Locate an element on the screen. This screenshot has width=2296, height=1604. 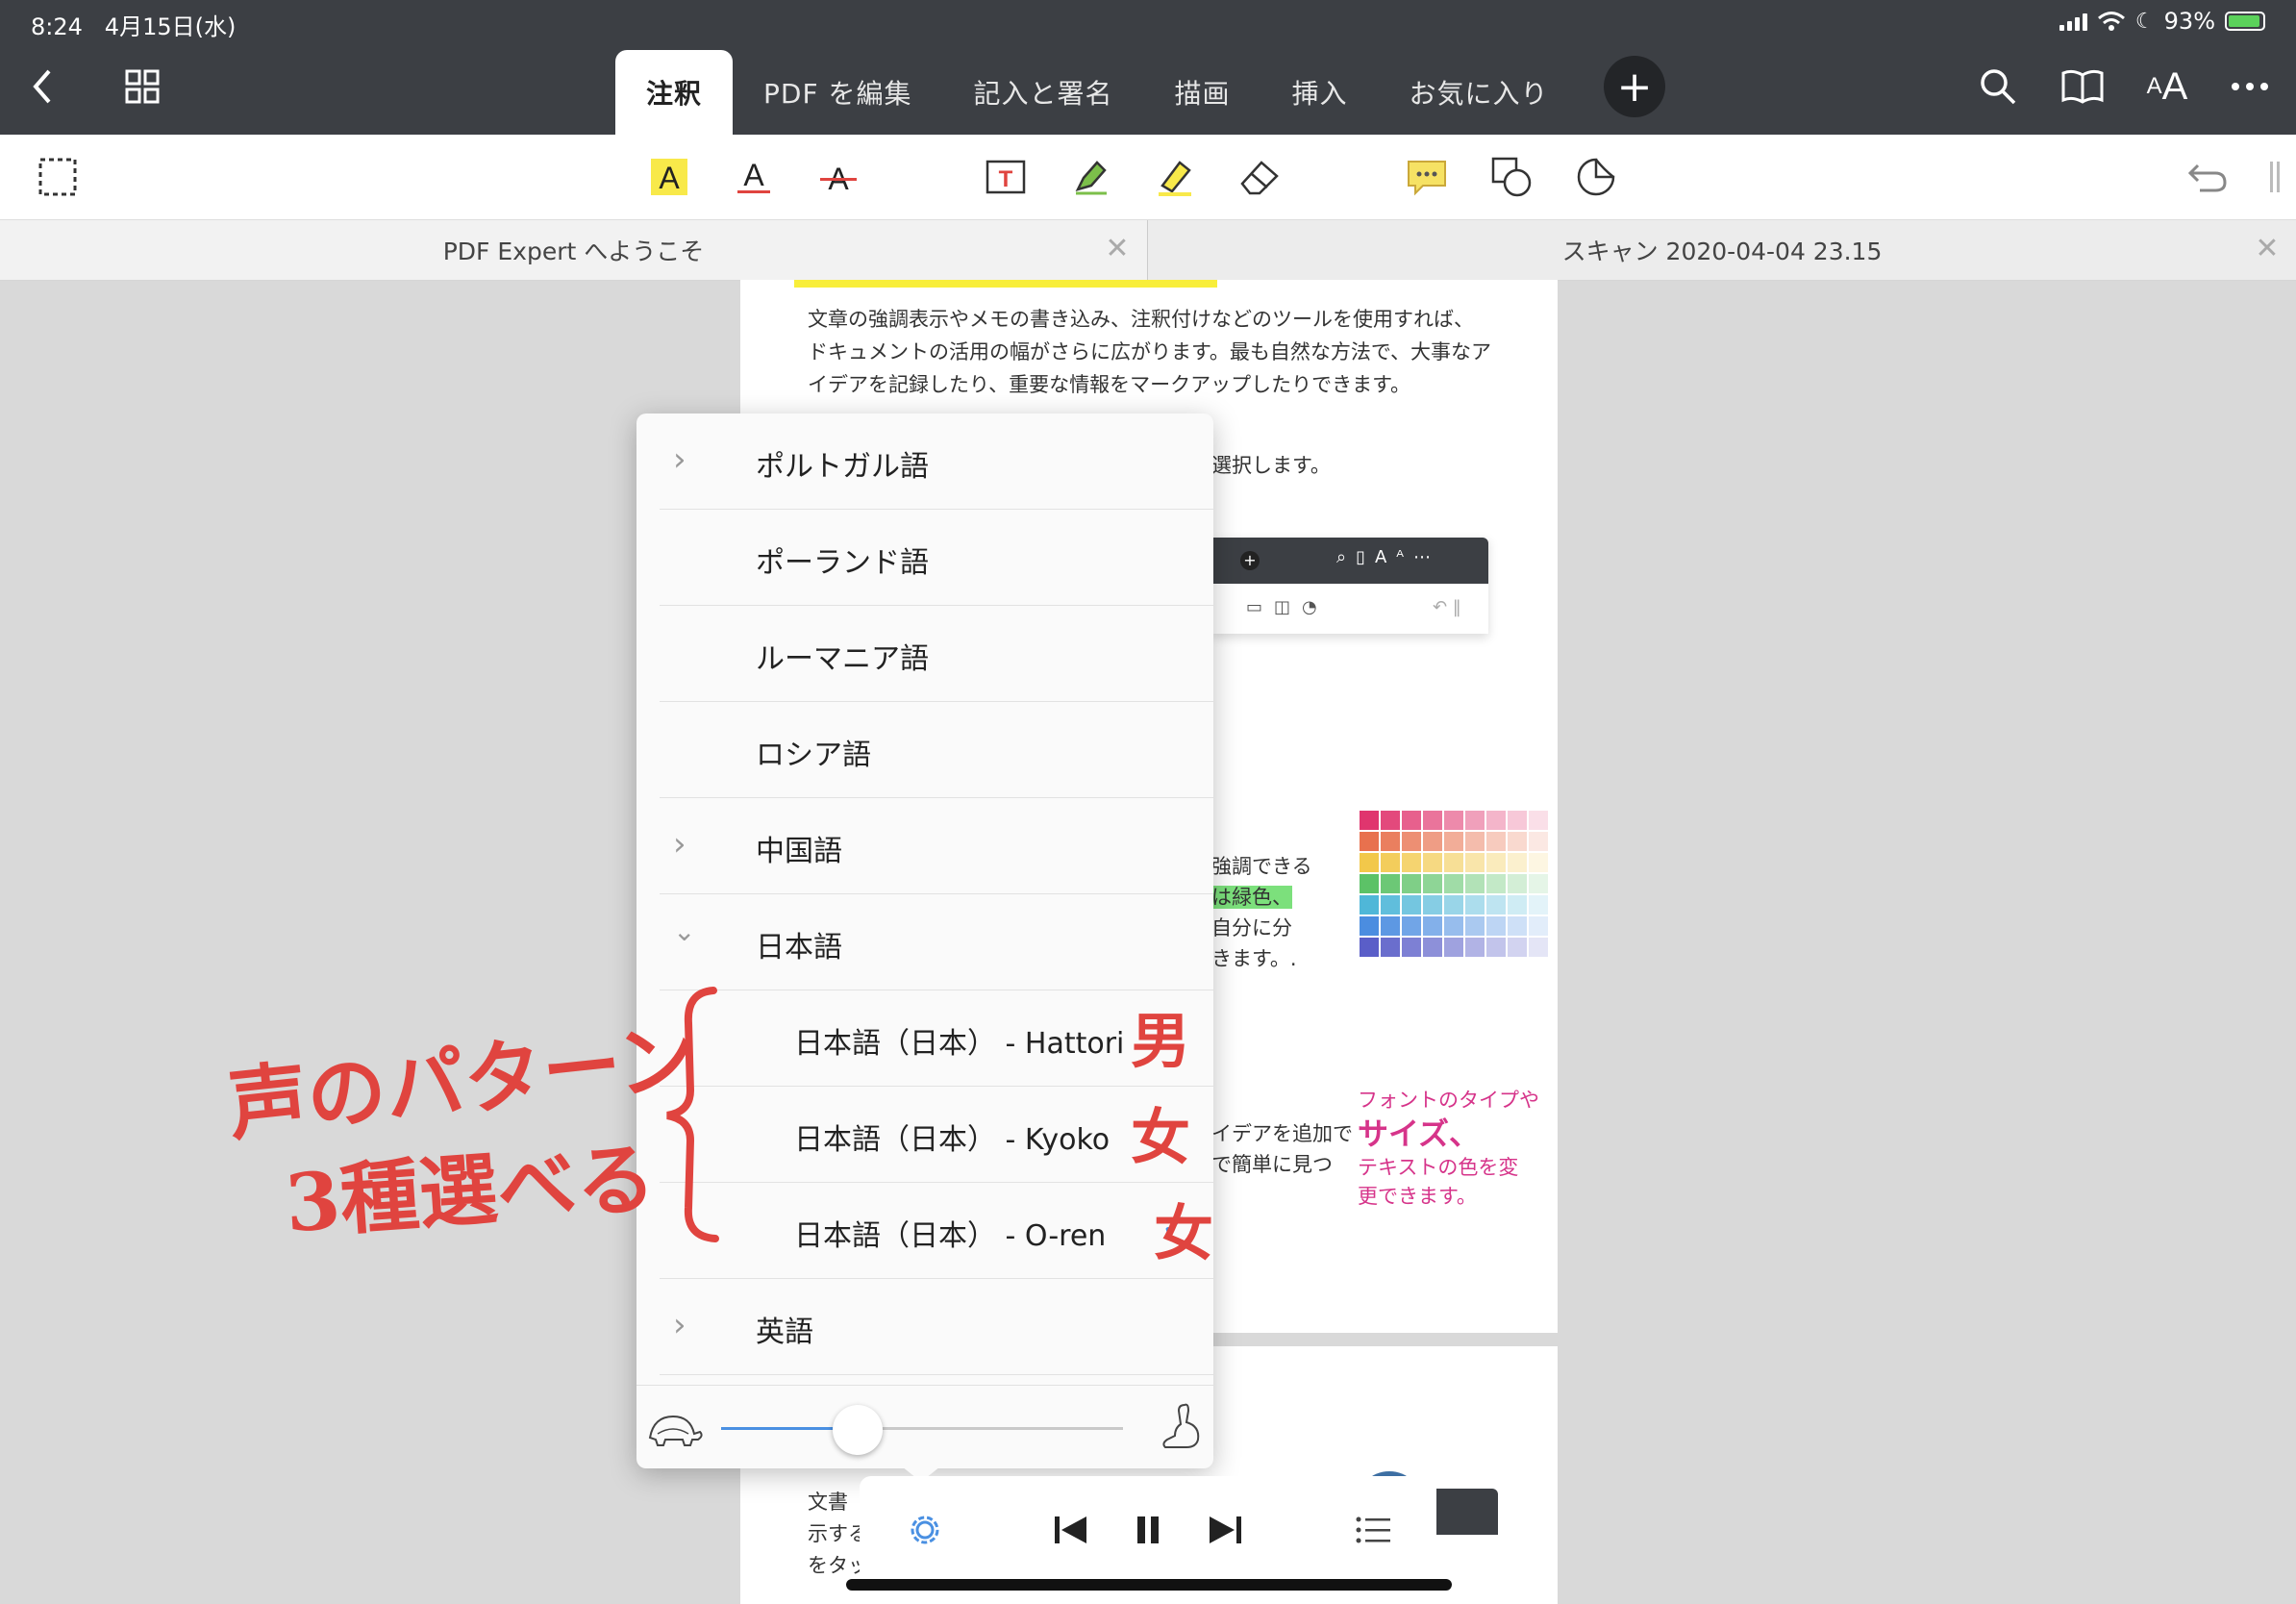
doc-tab-scan: スキャン 2020-04-04 23.15 is located at coordinates (1722, 250).